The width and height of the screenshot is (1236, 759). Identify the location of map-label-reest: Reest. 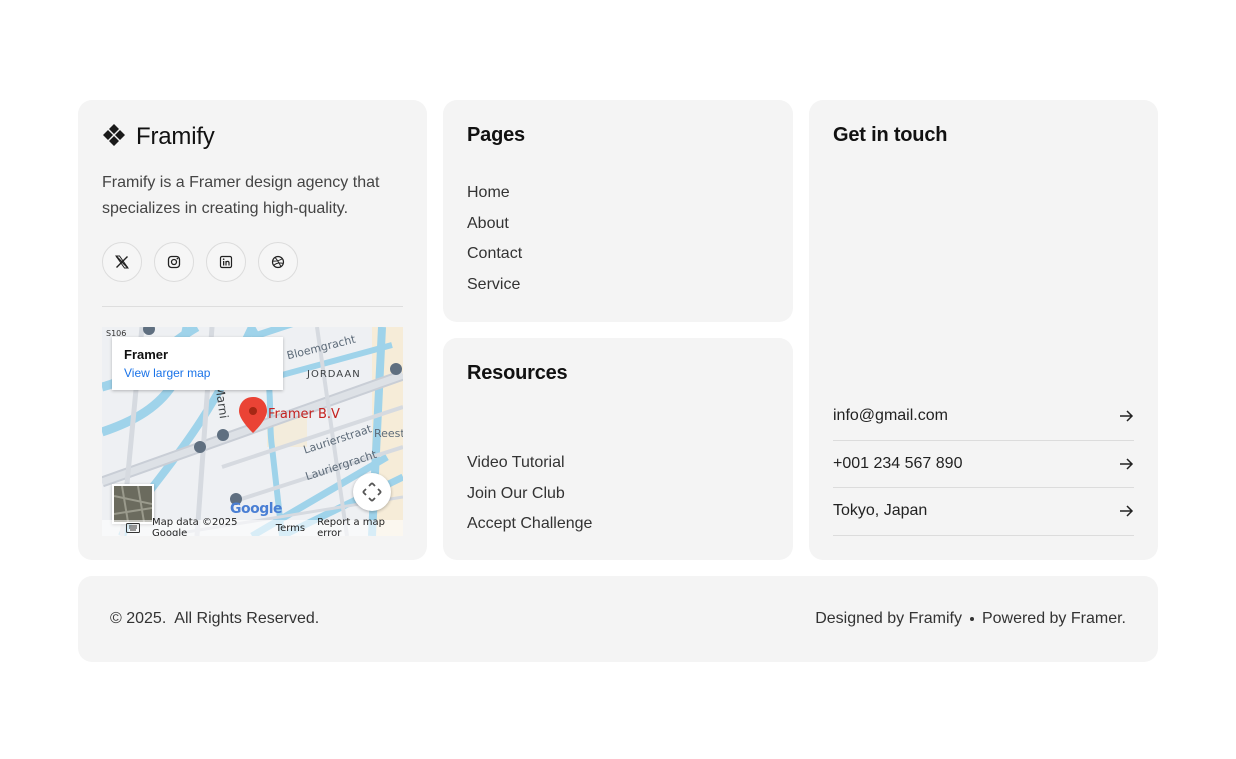
(388, 433).